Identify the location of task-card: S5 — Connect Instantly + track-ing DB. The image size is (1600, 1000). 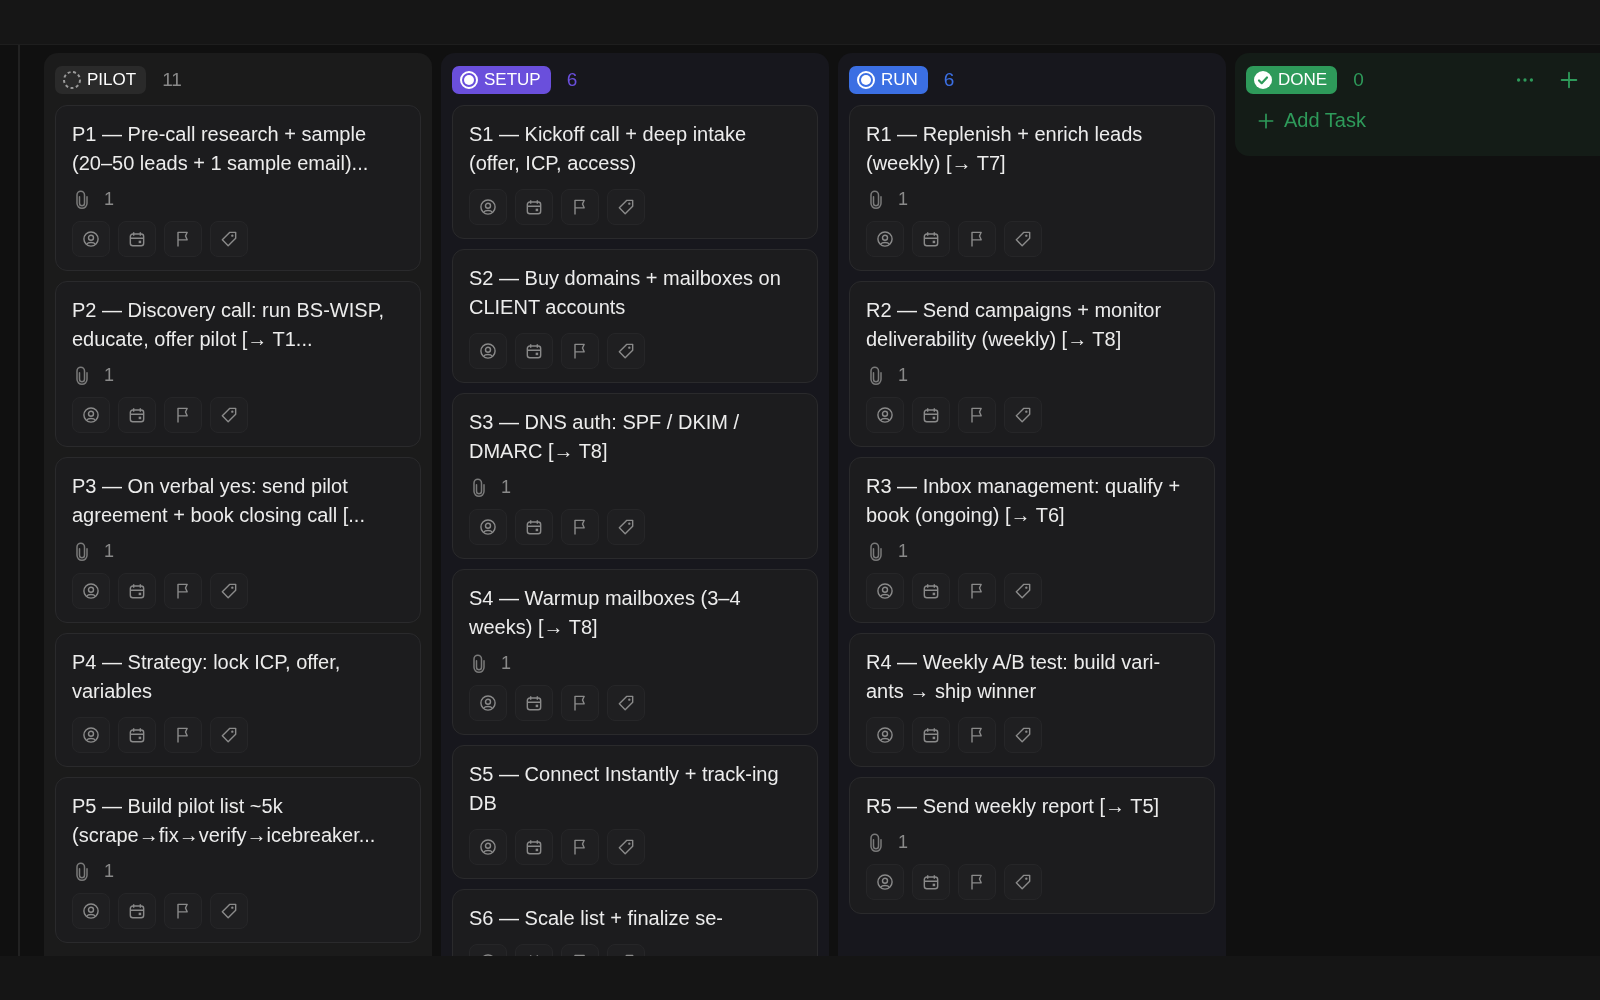
(635, 812).